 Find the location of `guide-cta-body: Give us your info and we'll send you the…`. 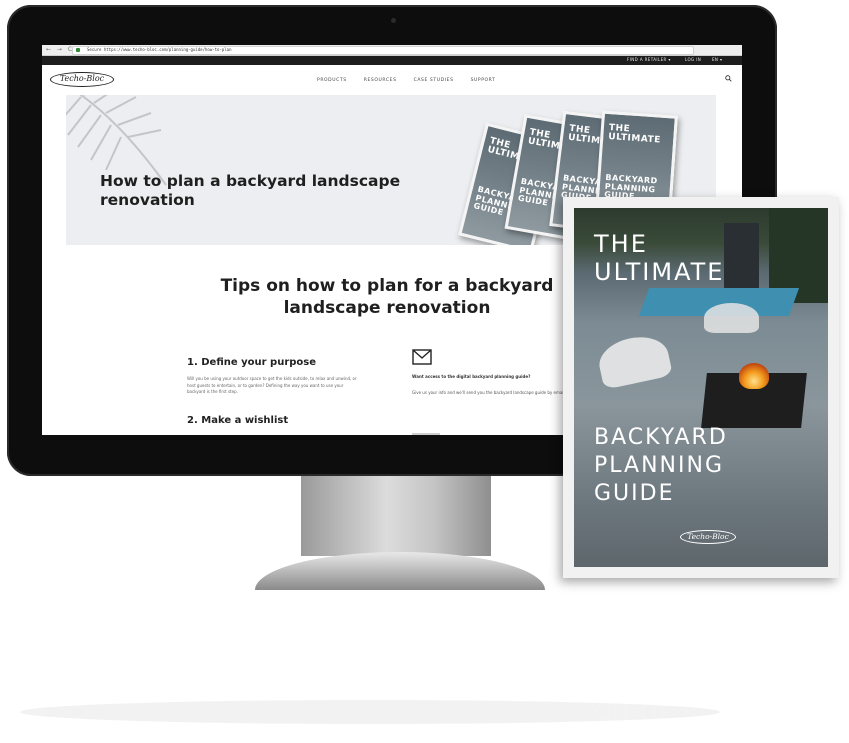

guide-cta-body: Give us your info and we'll send you the… is located at coordinates (489, 392).